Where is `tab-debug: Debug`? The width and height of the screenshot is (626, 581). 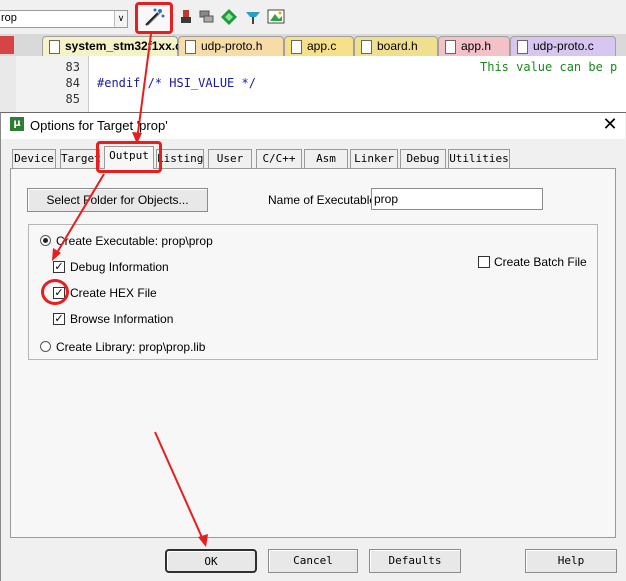
tab-debug: Debug is located at coordinates (423, 158).